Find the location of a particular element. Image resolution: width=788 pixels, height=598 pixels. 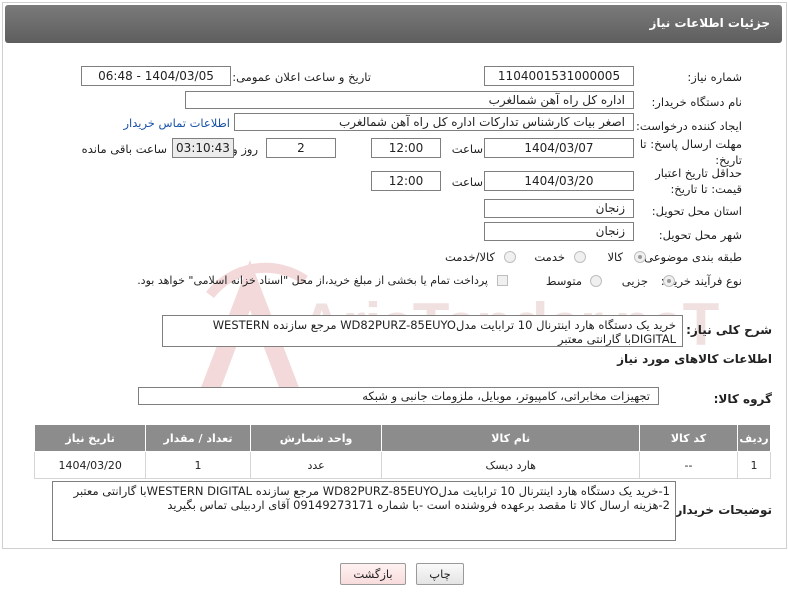

col-header-row-number: ردیف is located at coordinates (754, 438).